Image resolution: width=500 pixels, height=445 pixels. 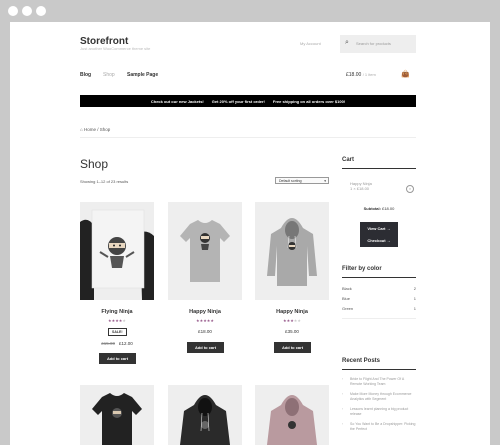 What do you see at coordinates (117, 312) in the screenshot?
I see `product-name: Flying Ninja` at bounding box center [117, 312].